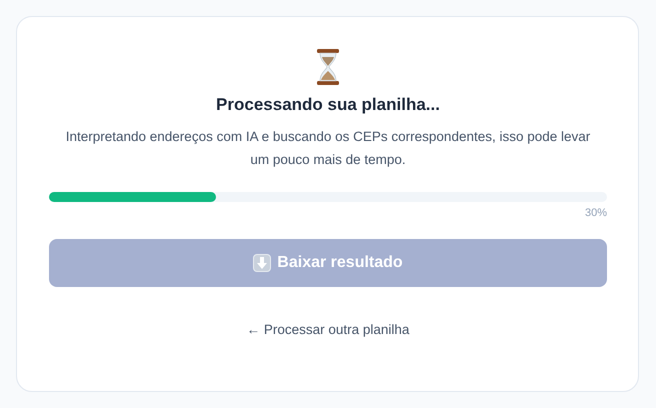 The width and height of the screenshot is (656, 408). Describe the element at coordinates (328, 329) in the screenshot. I see `back-link: ← Processar outra planilha` at that location.